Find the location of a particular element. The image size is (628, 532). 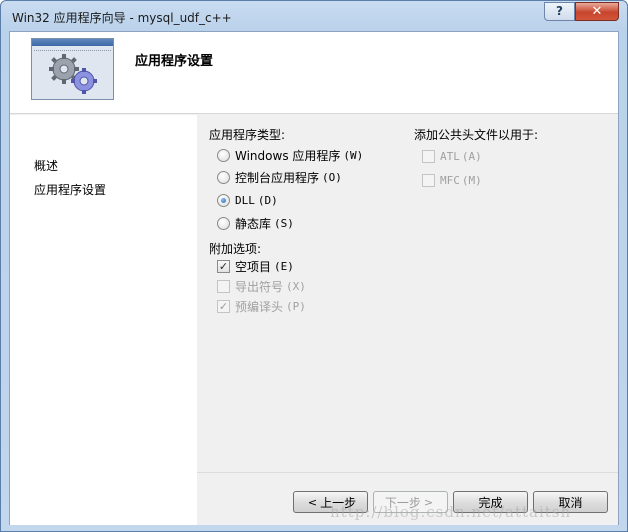

option-label: 静态库 is located at coordinates (253, 223).